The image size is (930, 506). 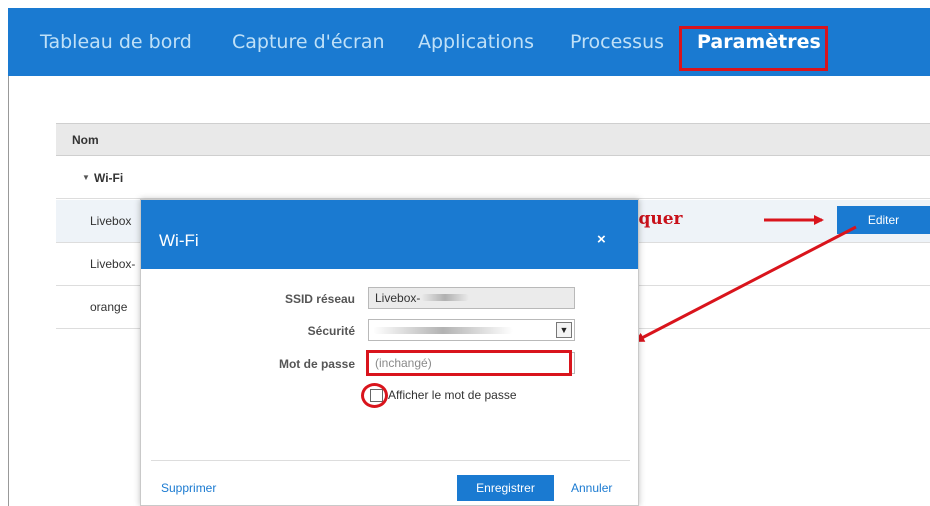 What do you see at coordinates (452, 395) in the screenshot?
I see `show-password-label: Afficher le mot de passe` at bounding box center [452, 395].